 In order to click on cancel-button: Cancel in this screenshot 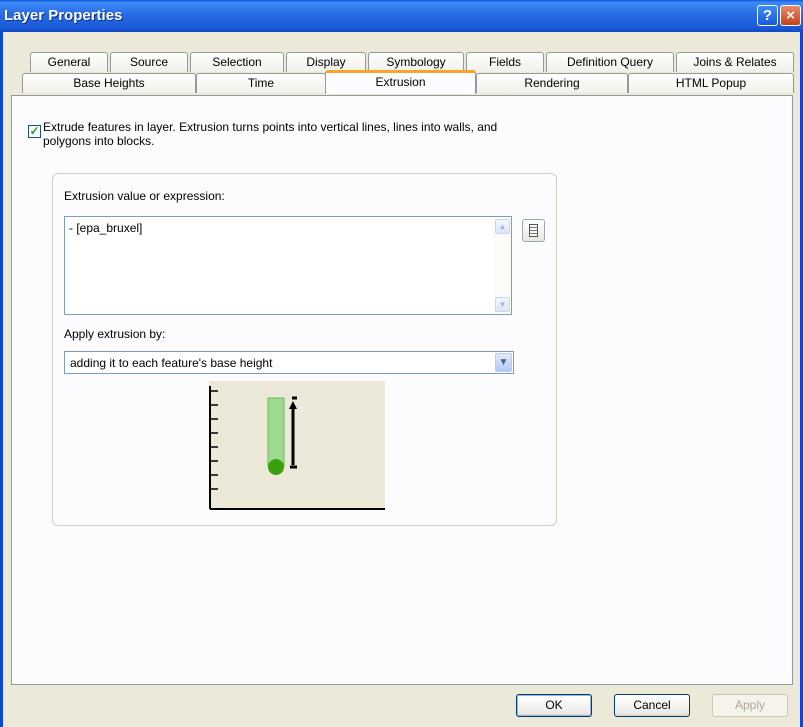, I will do `click(652, 705)`.